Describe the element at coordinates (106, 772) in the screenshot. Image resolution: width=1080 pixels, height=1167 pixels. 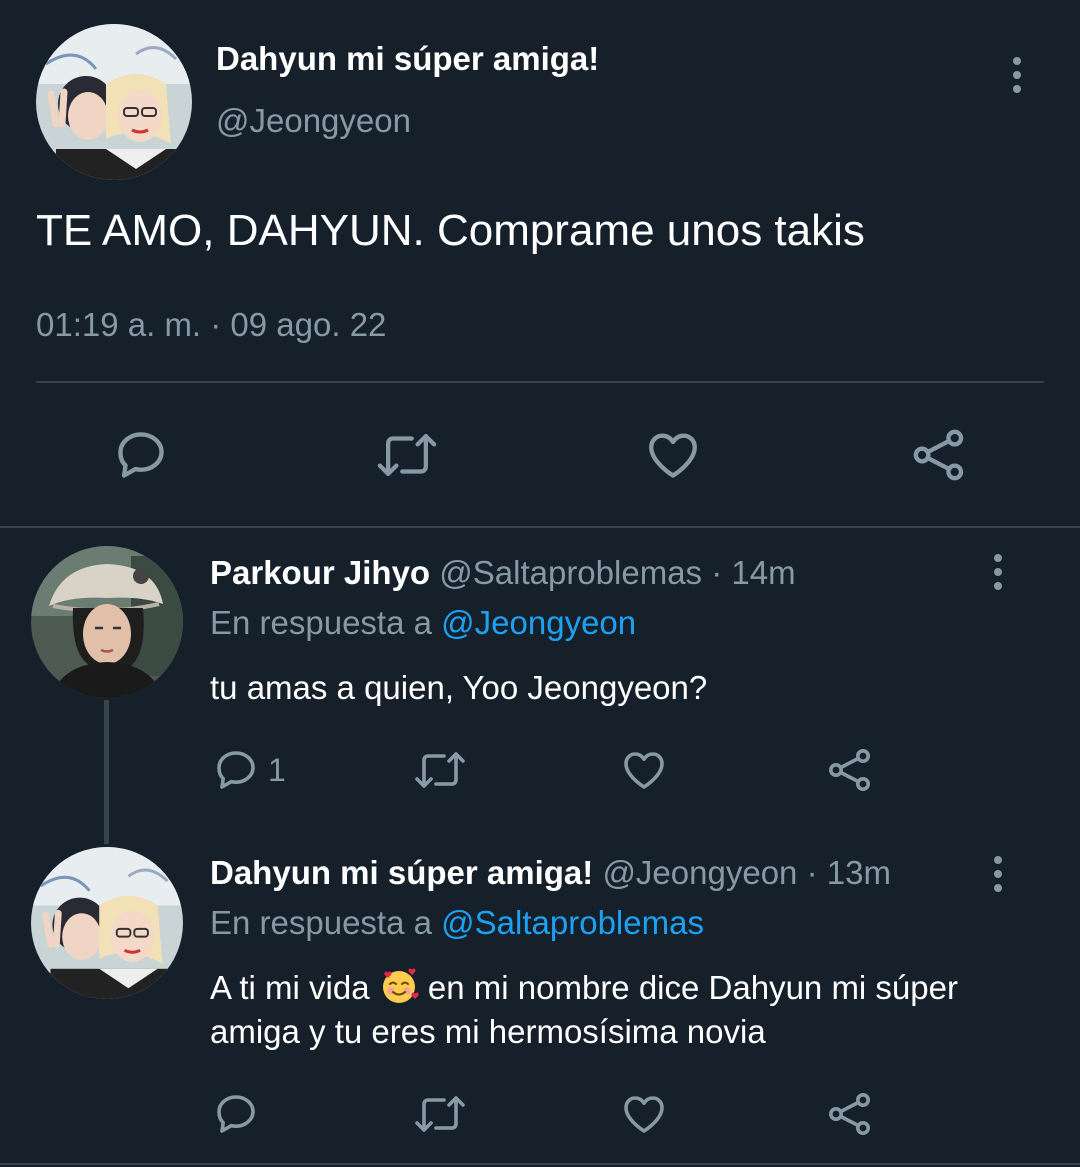
I see `thread-connector-line` at that location.